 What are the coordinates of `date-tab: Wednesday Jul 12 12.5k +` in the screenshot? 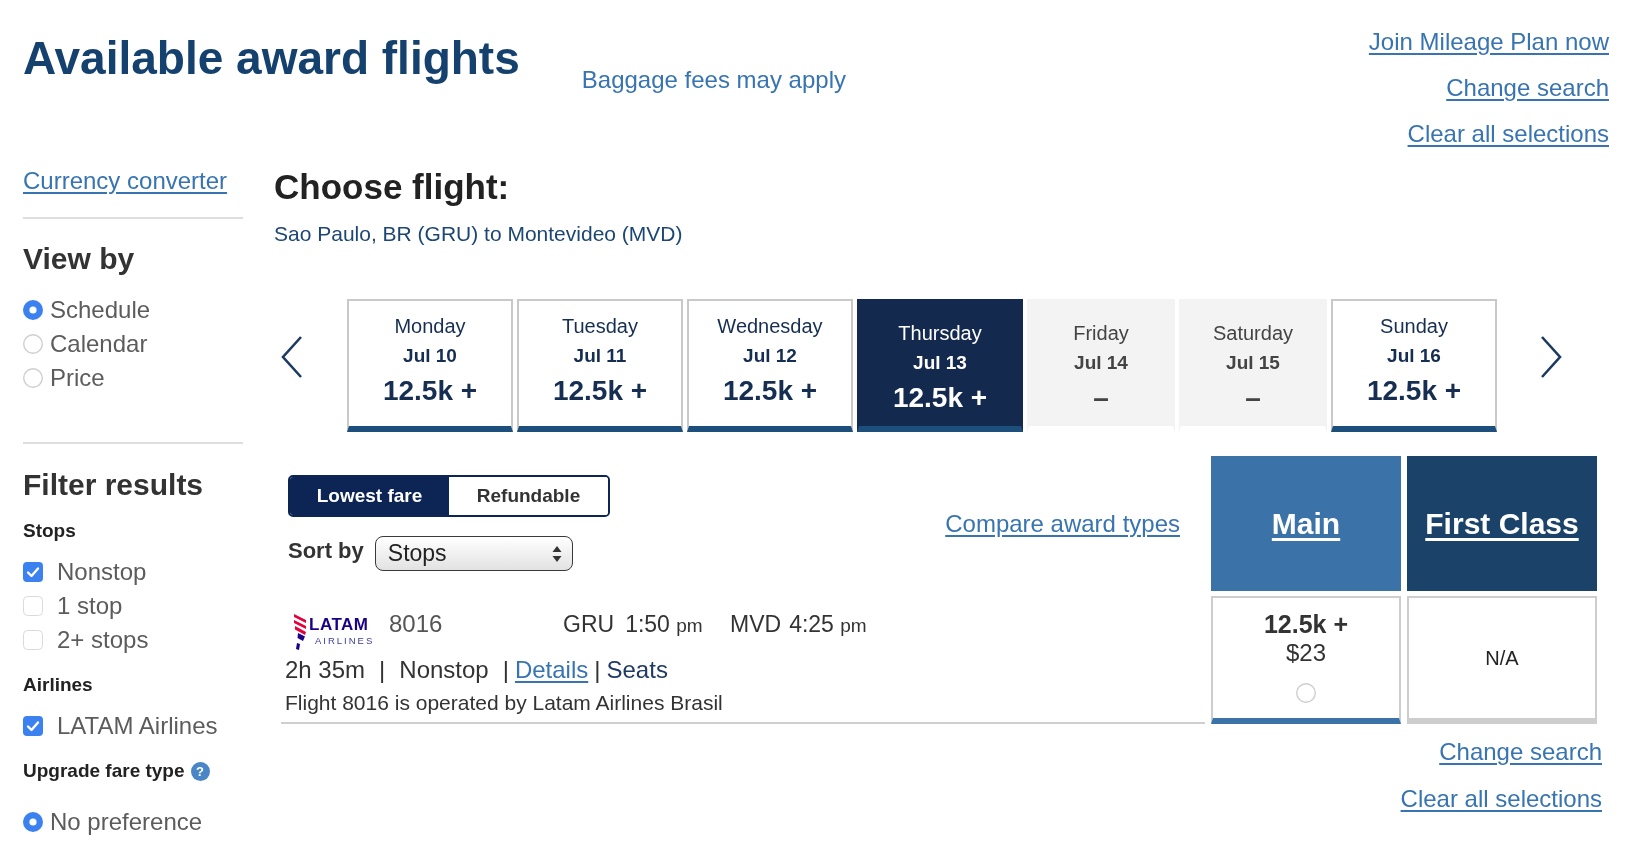 It's located at (770, 365).